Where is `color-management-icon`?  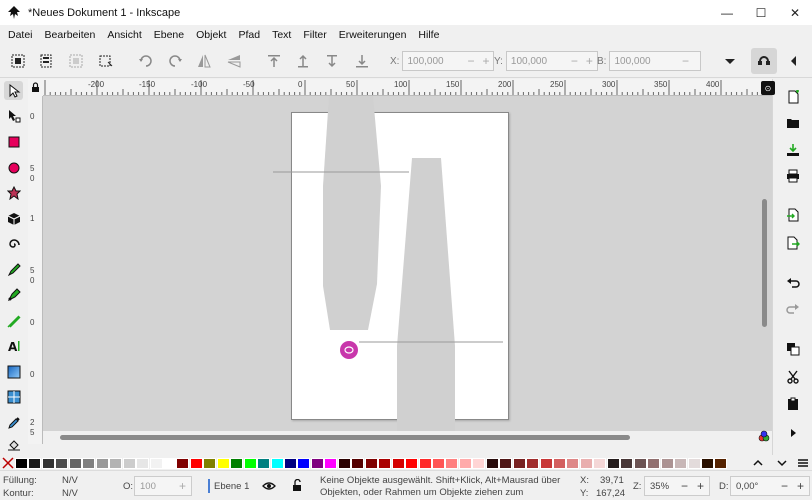 color-management-icon is located at coordinates (764, 436).